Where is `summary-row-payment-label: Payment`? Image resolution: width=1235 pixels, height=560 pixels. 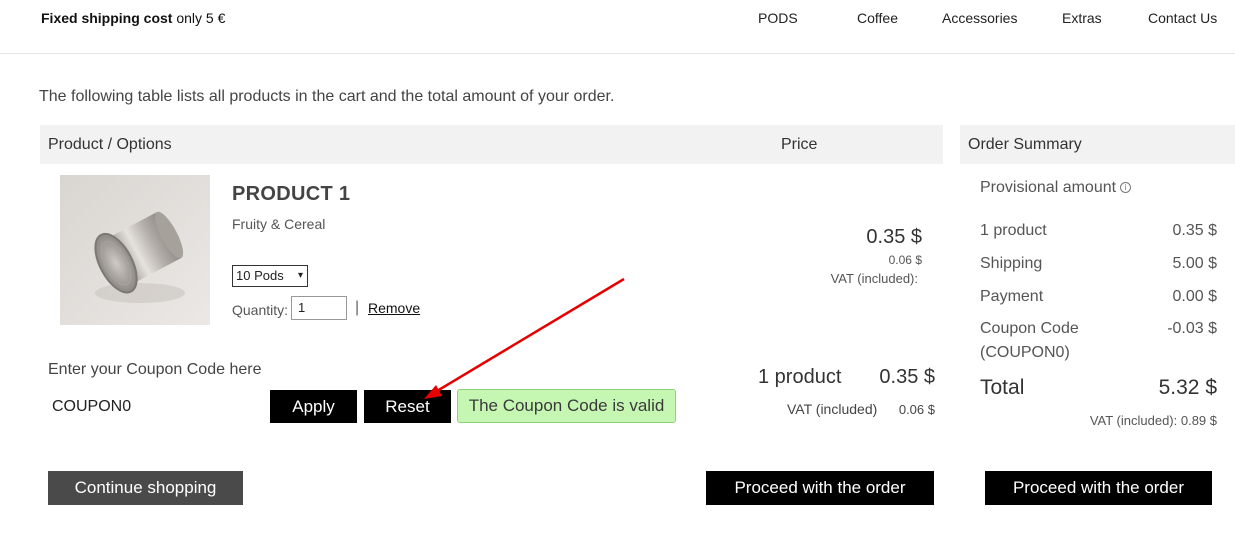 summary-row-payment-label: Payment is located at coordinates (1012, 296).